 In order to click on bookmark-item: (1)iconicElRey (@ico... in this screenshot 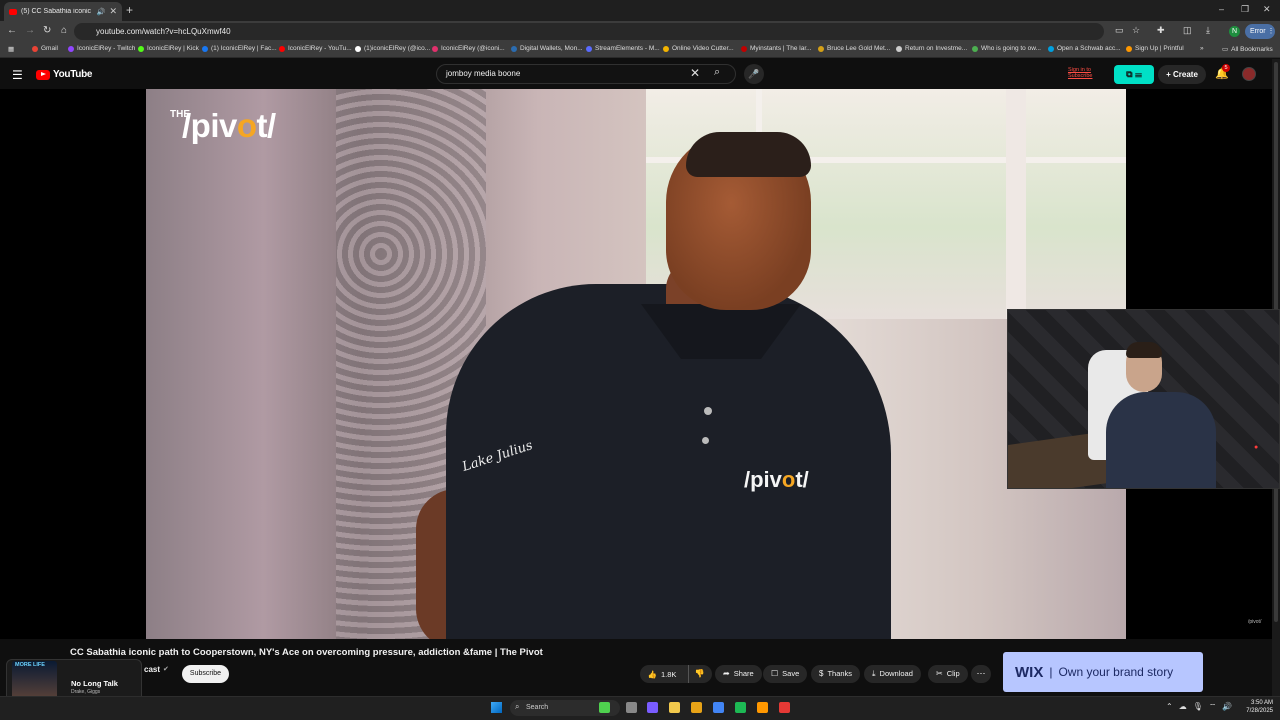, I will do `click(392, 48)`.